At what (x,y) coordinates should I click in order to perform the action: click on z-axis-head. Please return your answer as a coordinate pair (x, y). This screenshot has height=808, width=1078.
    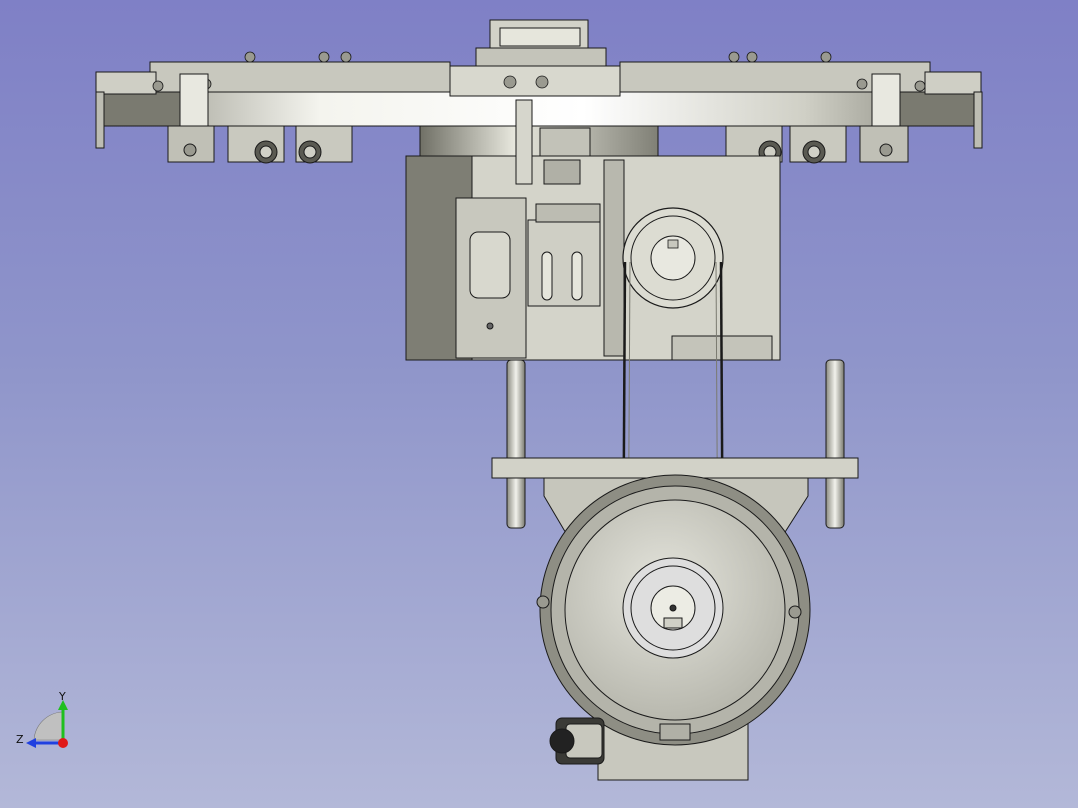
    Looking at the image, I should click on (31, 743).